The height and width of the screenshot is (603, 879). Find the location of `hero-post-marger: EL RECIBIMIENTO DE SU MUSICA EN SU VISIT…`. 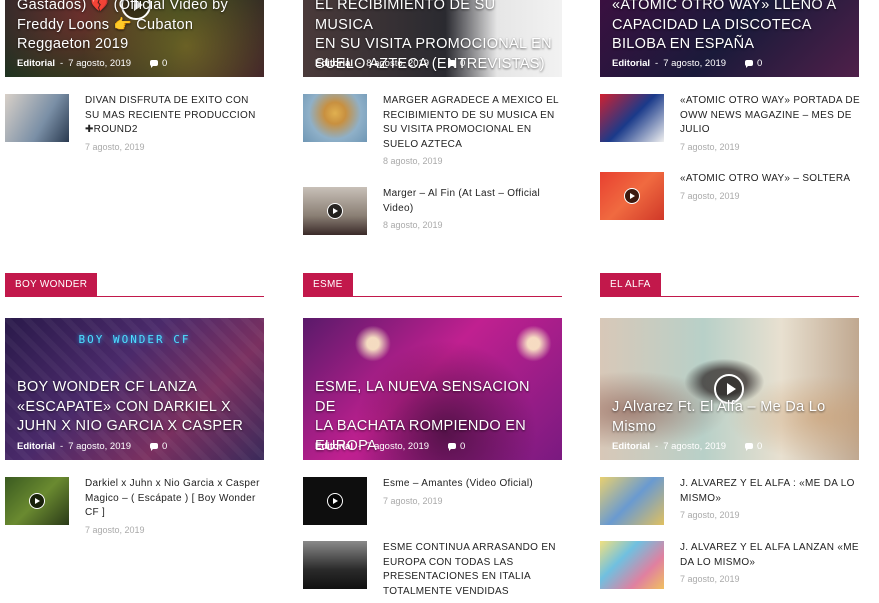

hero-post-marger: EL RECIBIMIENTO DE SU MUSICA EN SU VISIT… is located at coordinates (432, 38).